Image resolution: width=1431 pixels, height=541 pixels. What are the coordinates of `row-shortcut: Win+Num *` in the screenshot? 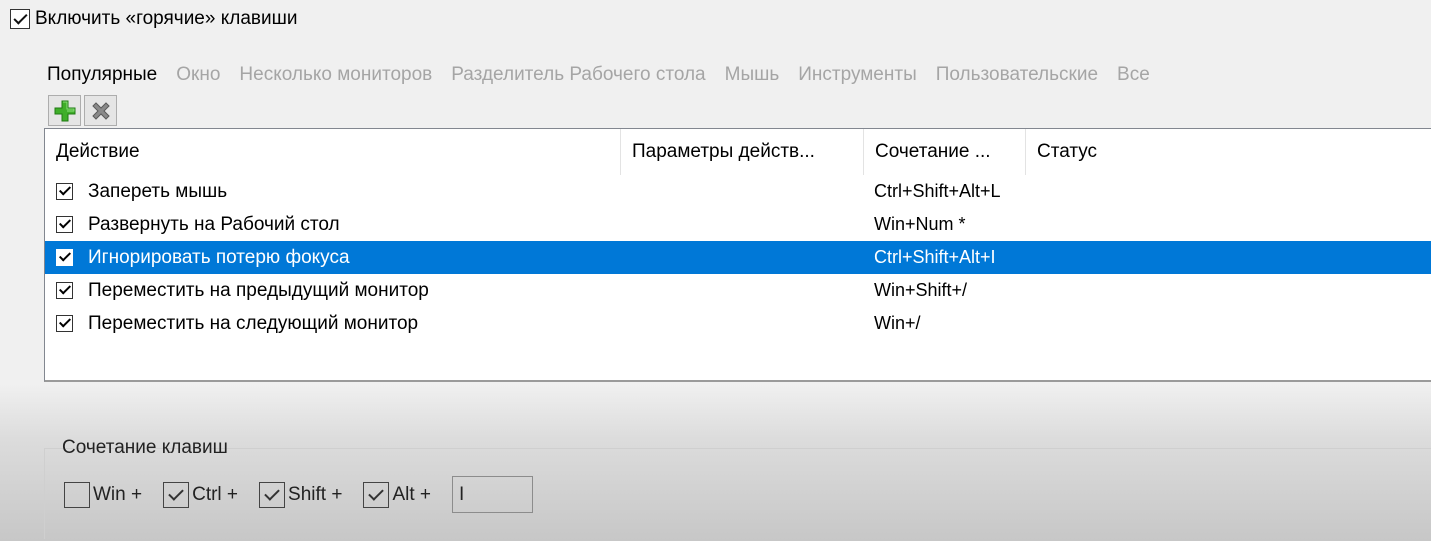 It's located at (920, 224).